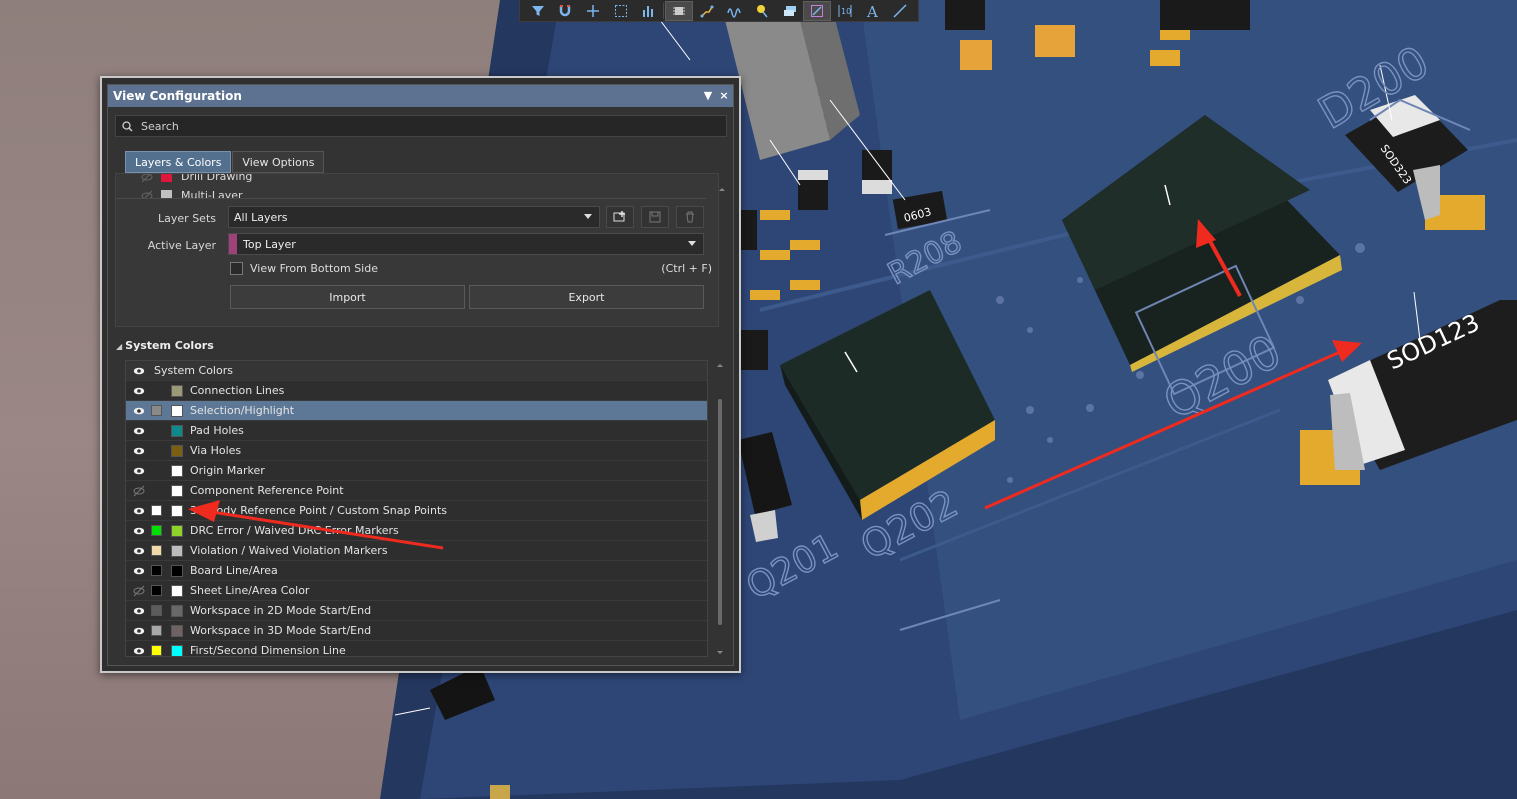  What do you see at coordinates (416, 571) in the screenshot?
I see `system-color-row: Board Line/Area` at bounding box center [416, 571].